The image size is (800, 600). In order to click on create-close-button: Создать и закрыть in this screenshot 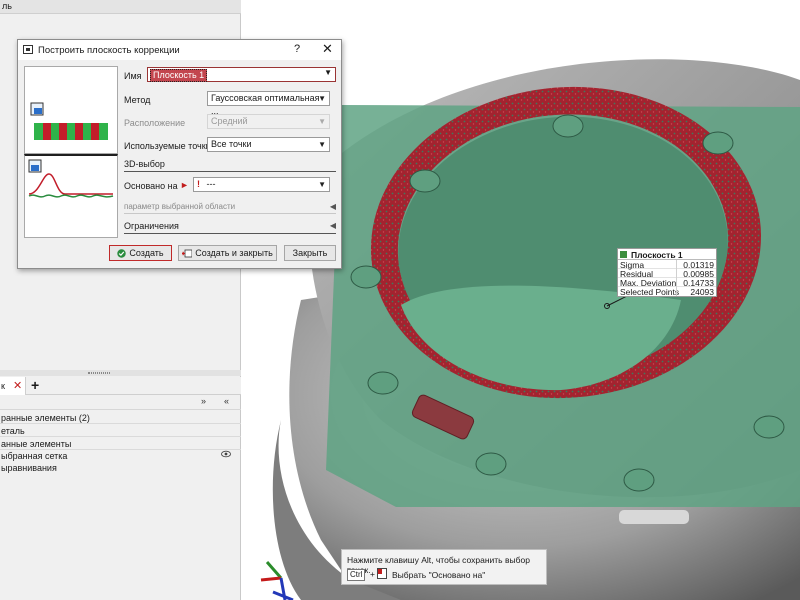, I will do `click(227, 253)`.